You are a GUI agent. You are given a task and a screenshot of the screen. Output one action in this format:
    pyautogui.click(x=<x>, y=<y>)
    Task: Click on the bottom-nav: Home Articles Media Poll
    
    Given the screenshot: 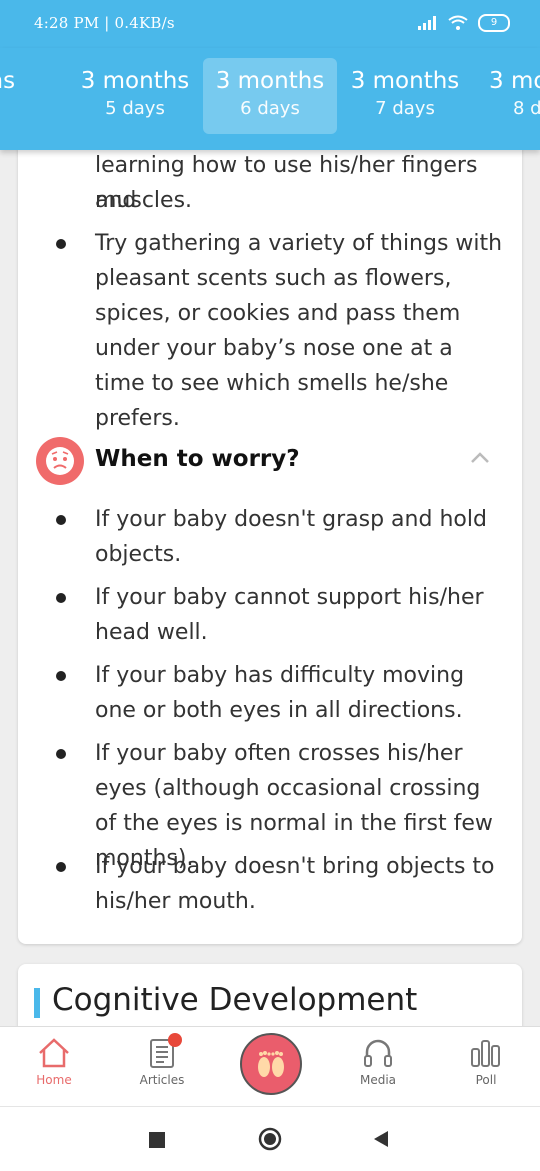 What is the action you would take?
    pyautogui.click(x=270, y=1066)
    